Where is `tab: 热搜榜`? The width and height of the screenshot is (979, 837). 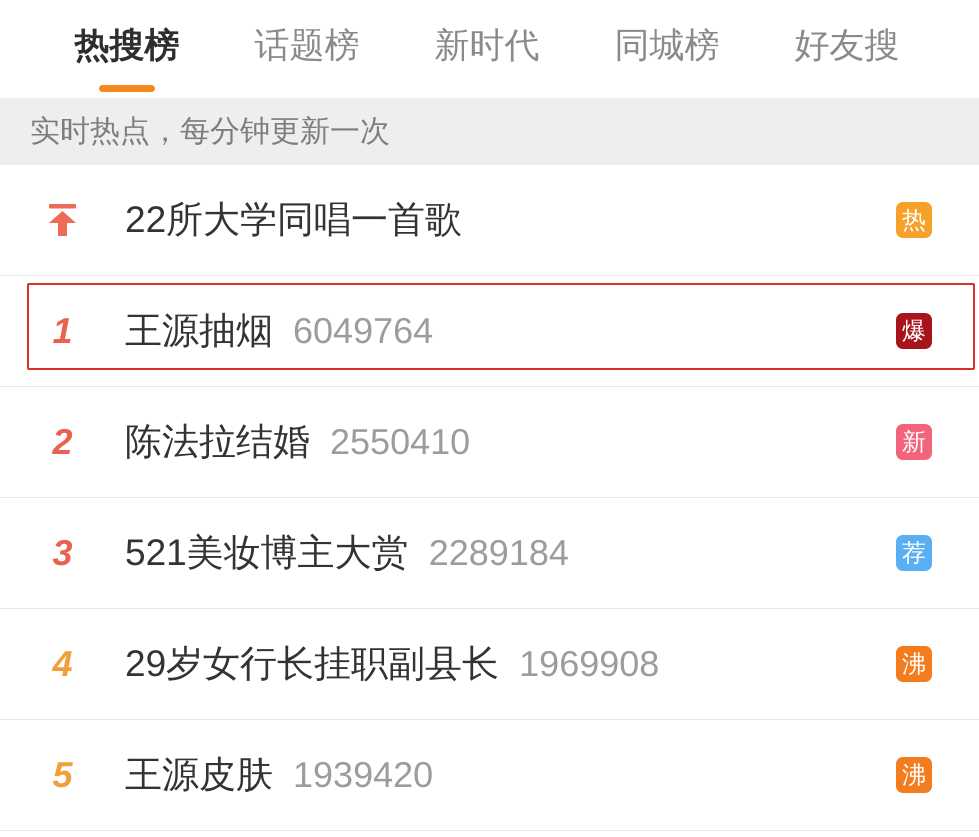 tab: 热搜榜 is located at coordinates (127, 49).